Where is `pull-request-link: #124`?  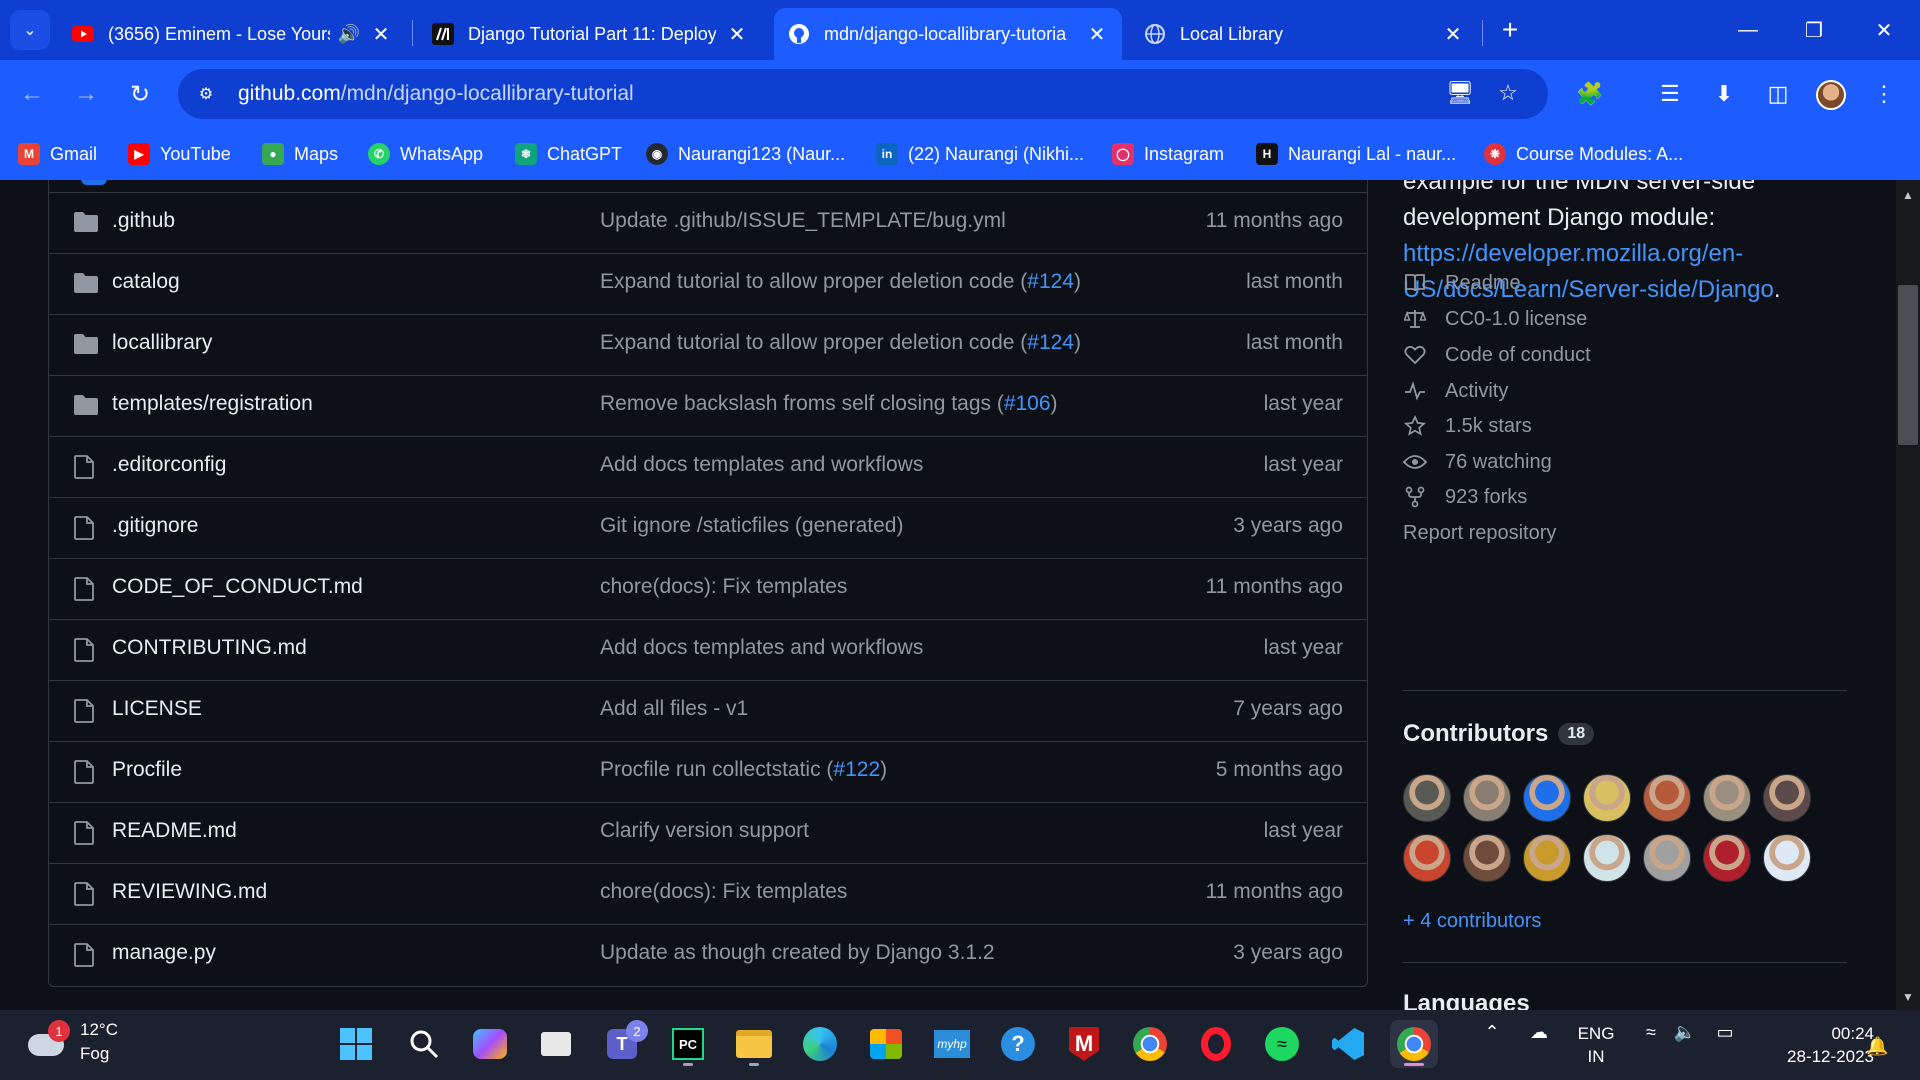 pull-request-link: #124 is located at coordinates (1050, 342).